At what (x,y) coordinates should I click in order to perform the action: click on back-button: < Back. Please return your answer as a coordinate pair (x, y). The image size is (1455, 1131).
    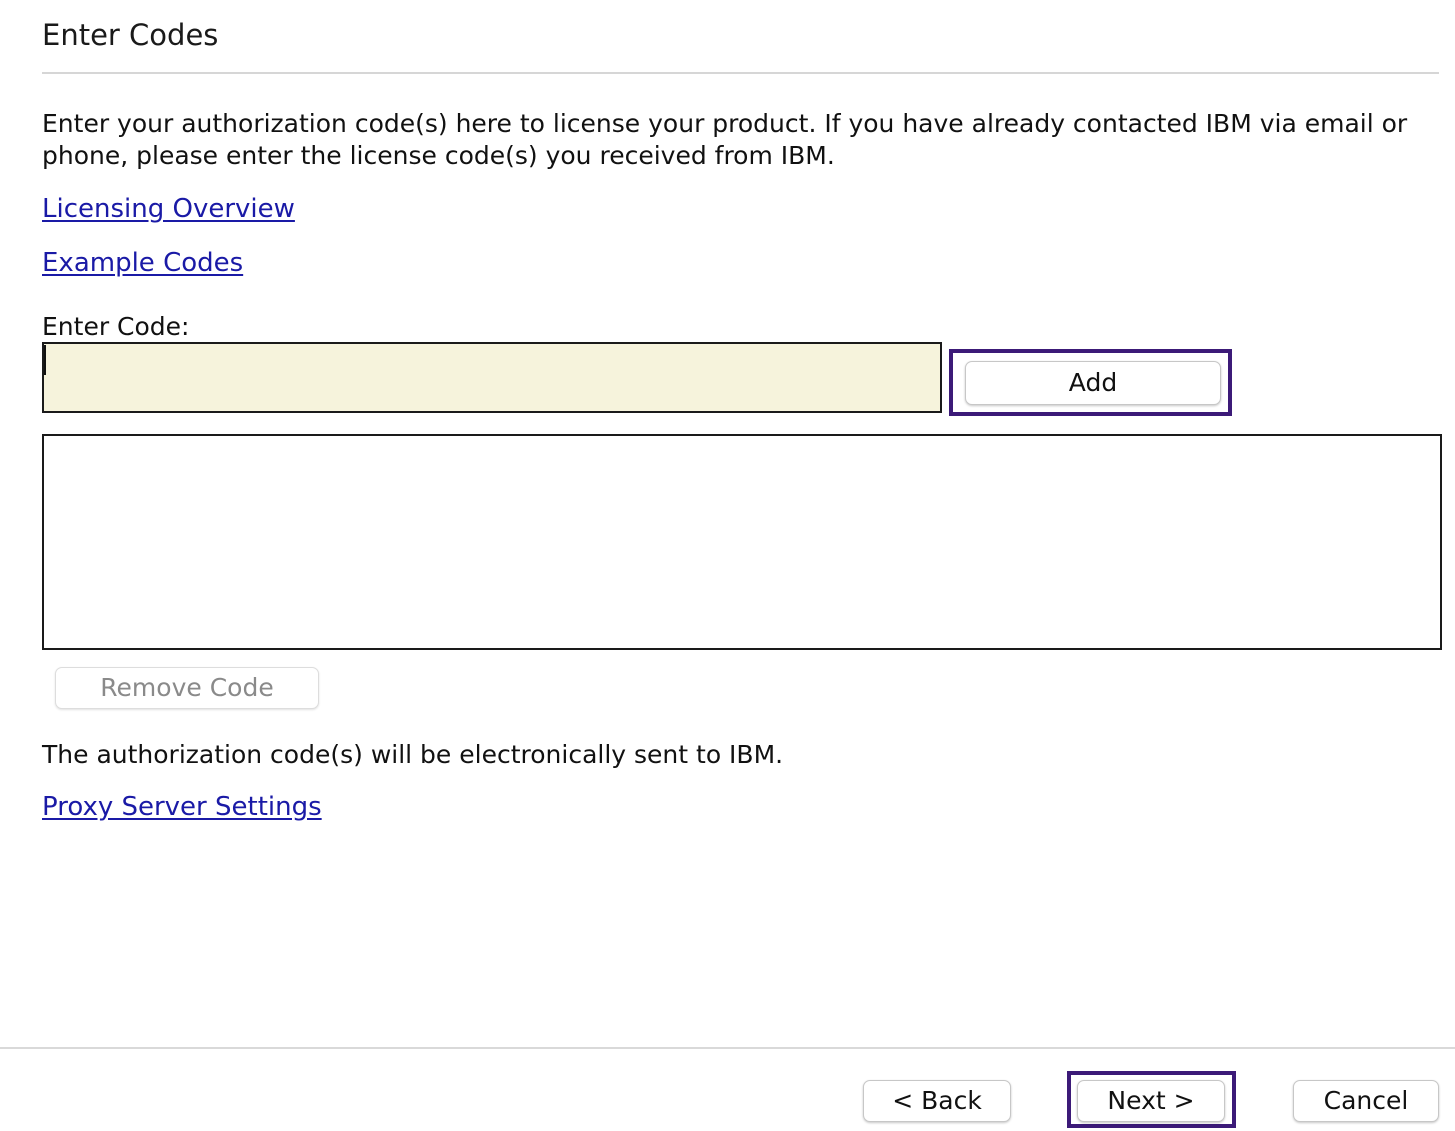
    Looking at the image, I should click on (937, 1101).